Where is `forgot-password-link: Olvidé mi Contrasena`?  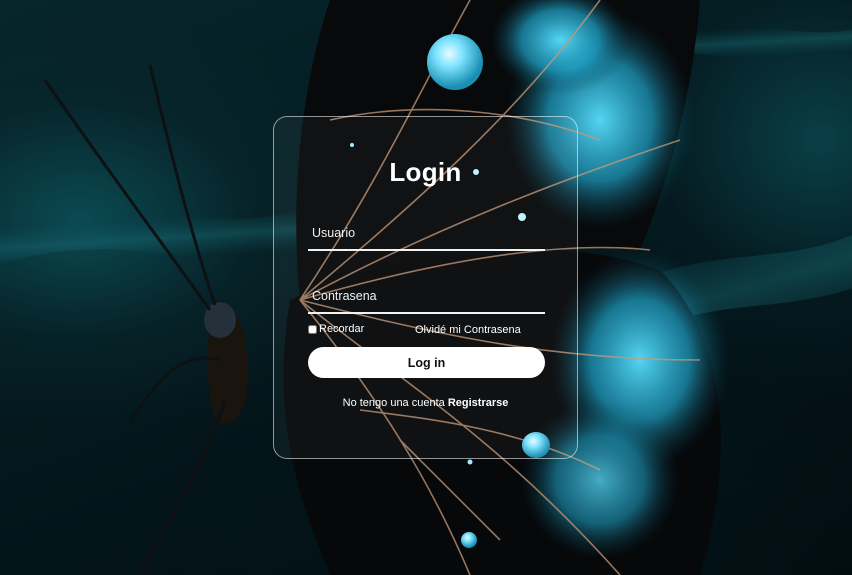
forgot-password-link: Olvidé mi Contrasena is located at coordinates (468, 330).